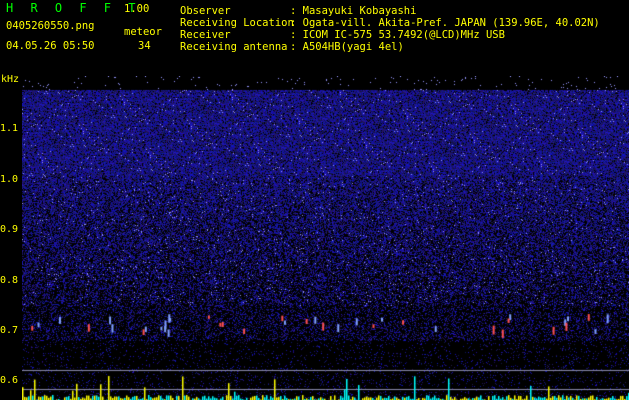  Describe the element at coordinates (144, 46) in the screenshot. I see `meteor-count: 34` at that location.